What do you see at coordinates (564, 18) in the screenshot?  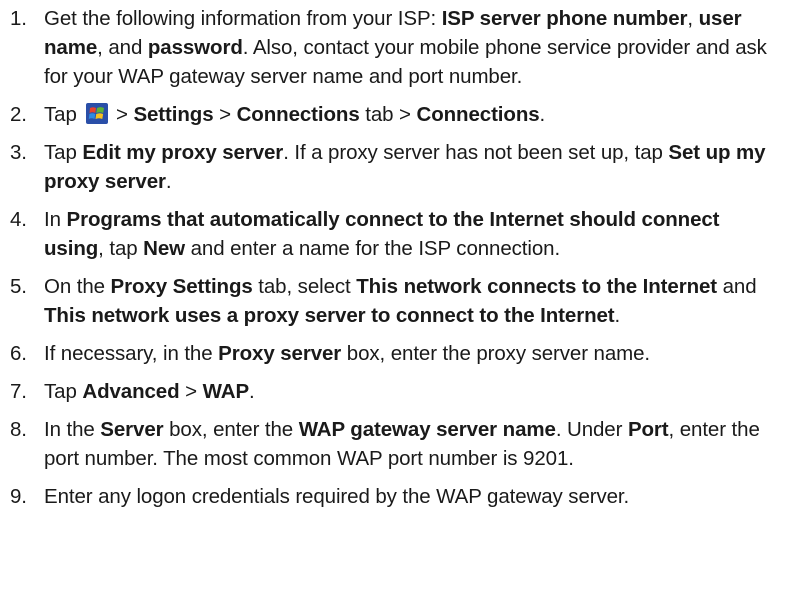 I see `step-bold-term: ISP server phone number` at bounding box center [564, 18].